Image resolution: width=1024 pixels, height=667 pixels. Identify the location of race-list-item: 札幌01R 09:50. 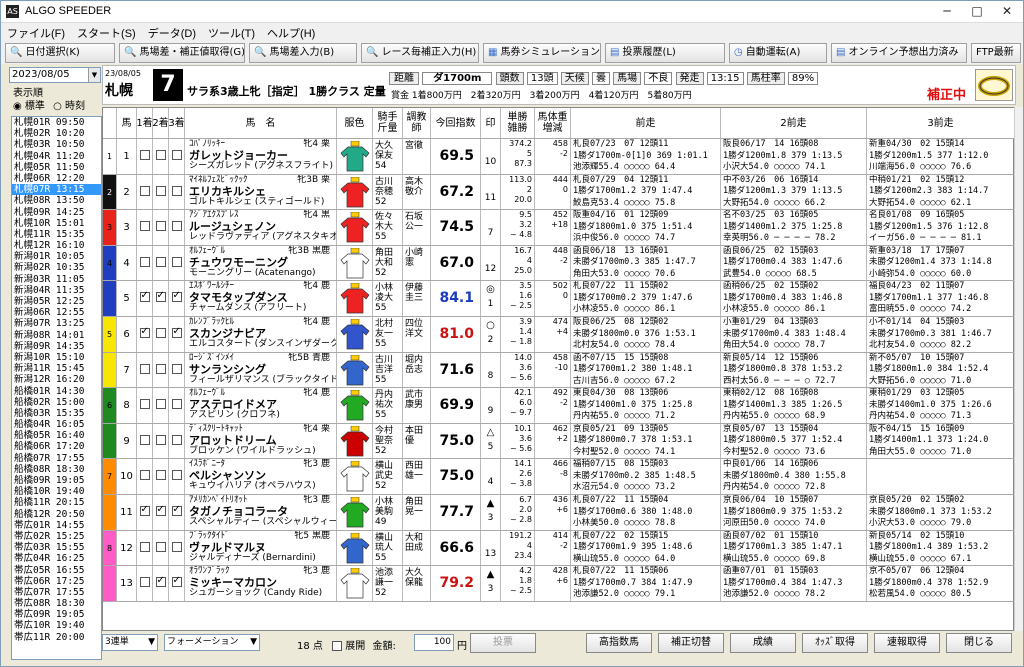
(56, 122).